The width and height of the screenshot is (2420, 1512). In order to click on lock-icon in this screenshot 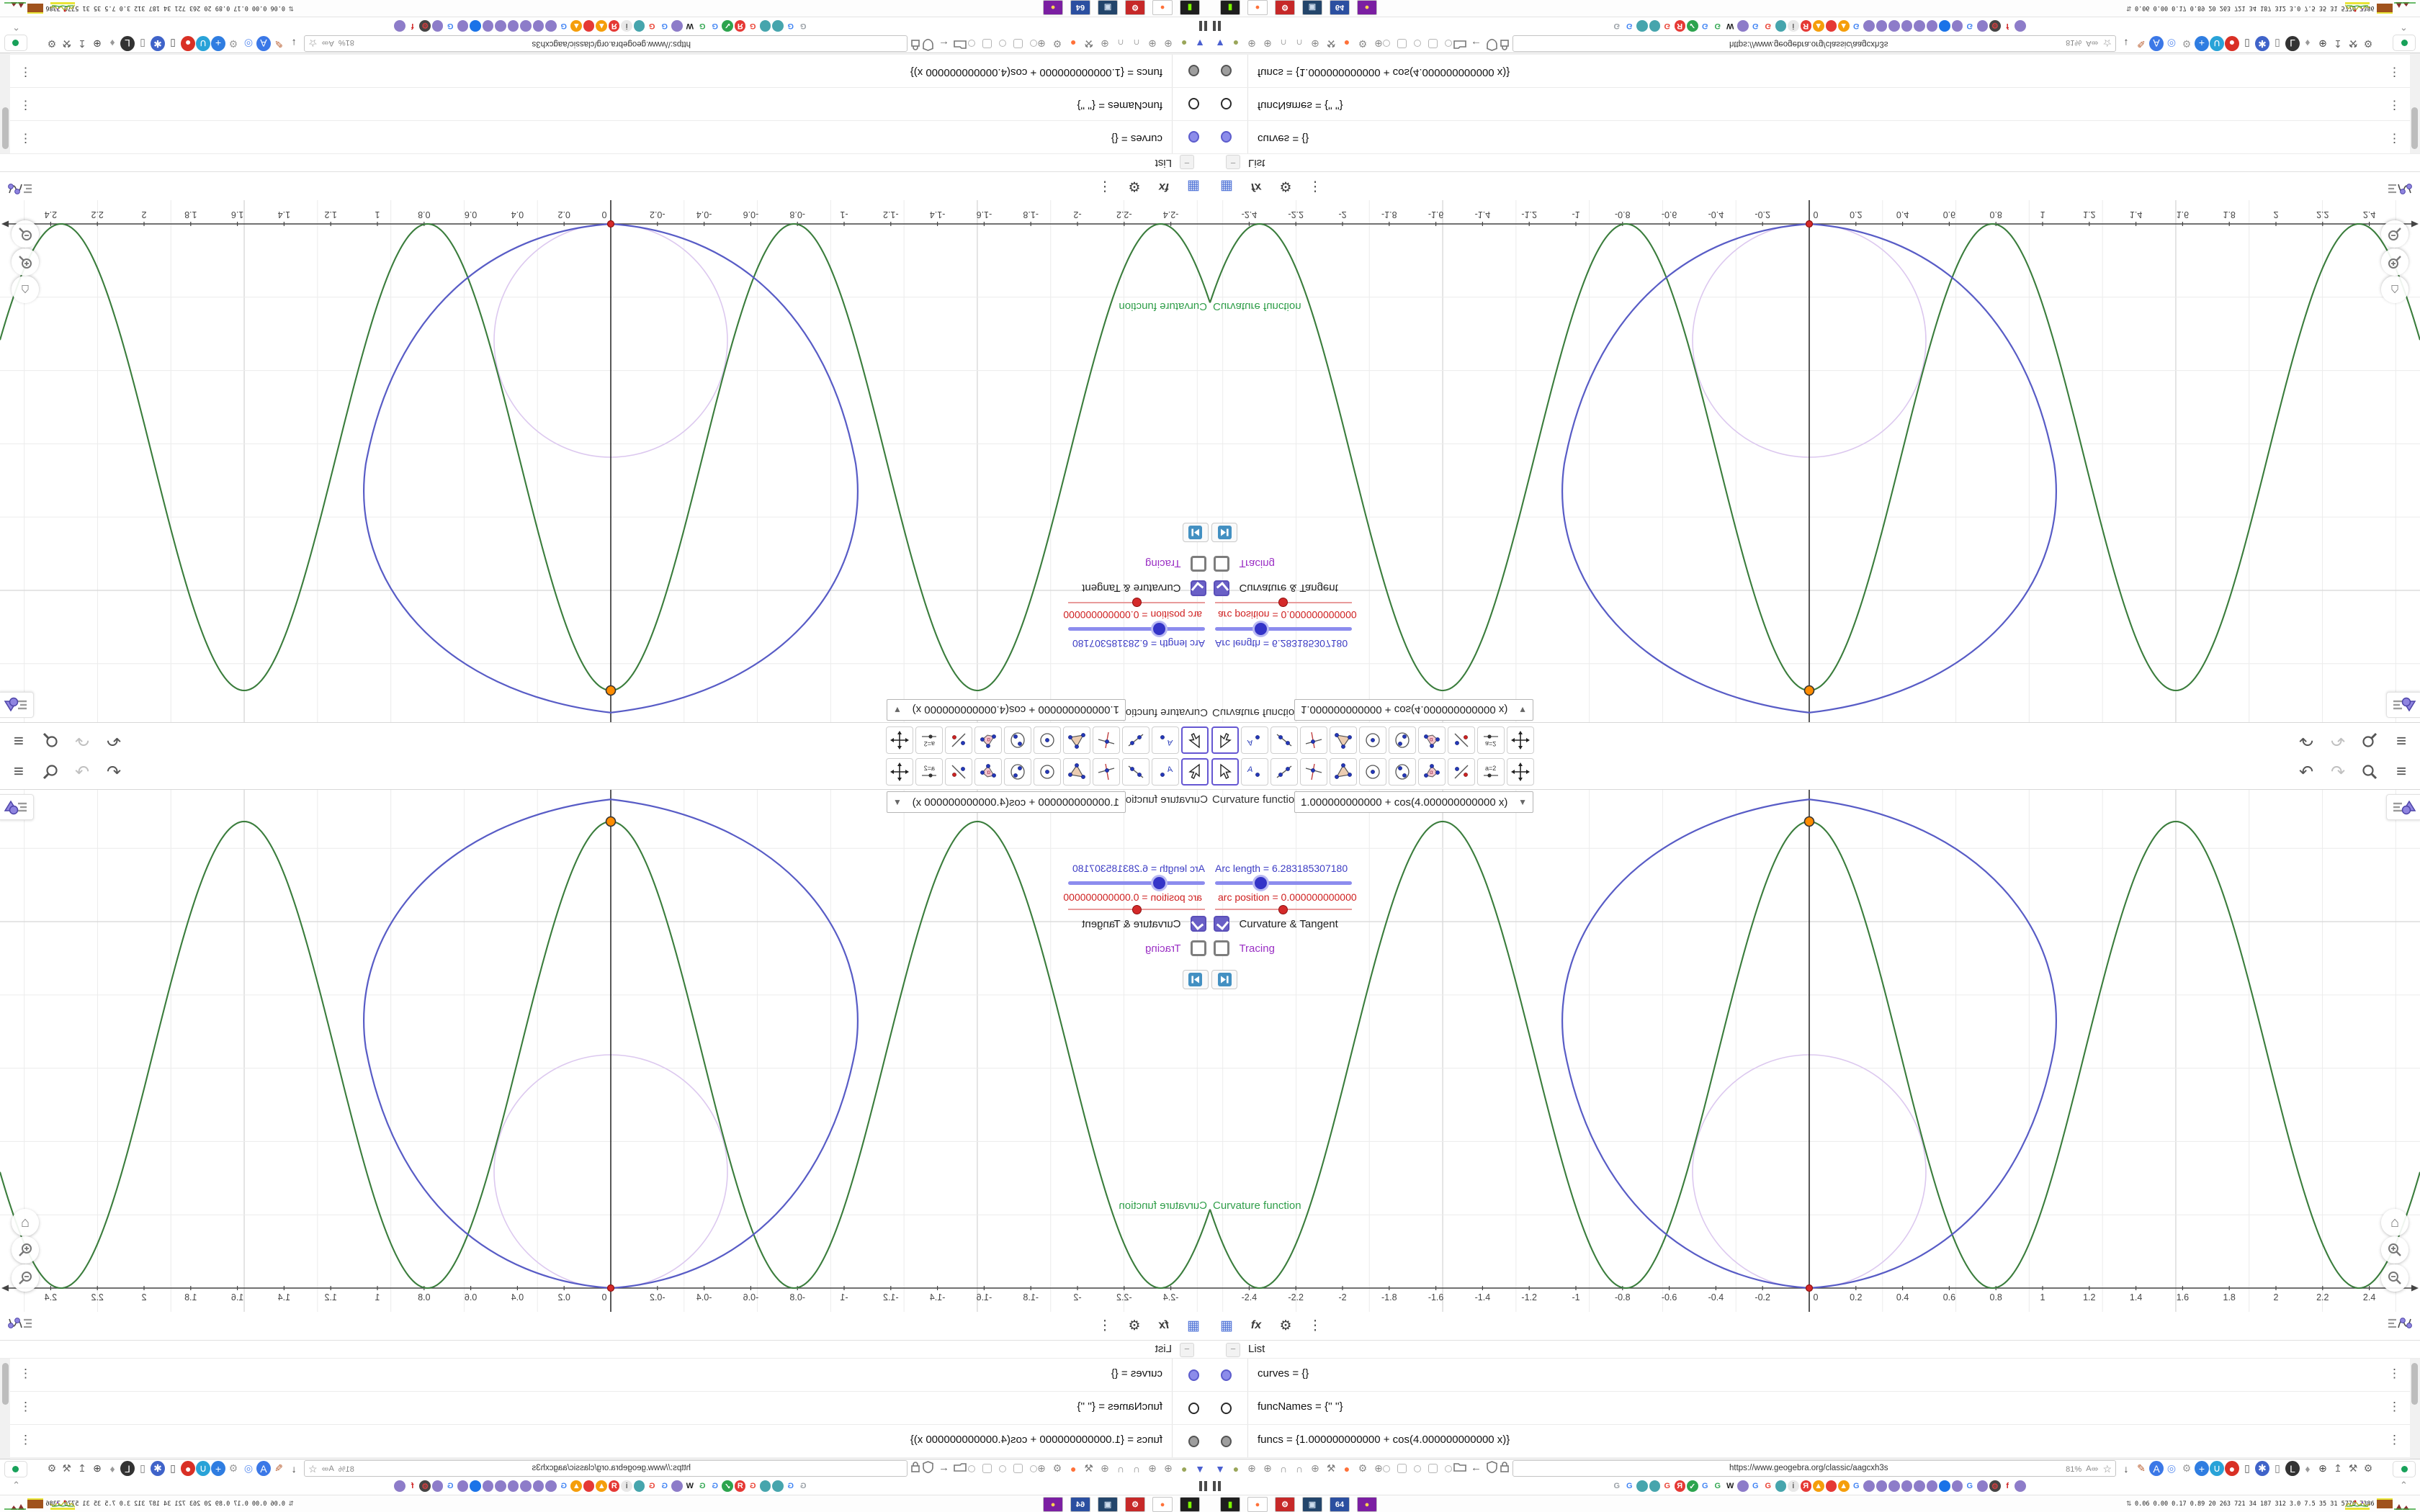, I will do `click(915, 1468)`.